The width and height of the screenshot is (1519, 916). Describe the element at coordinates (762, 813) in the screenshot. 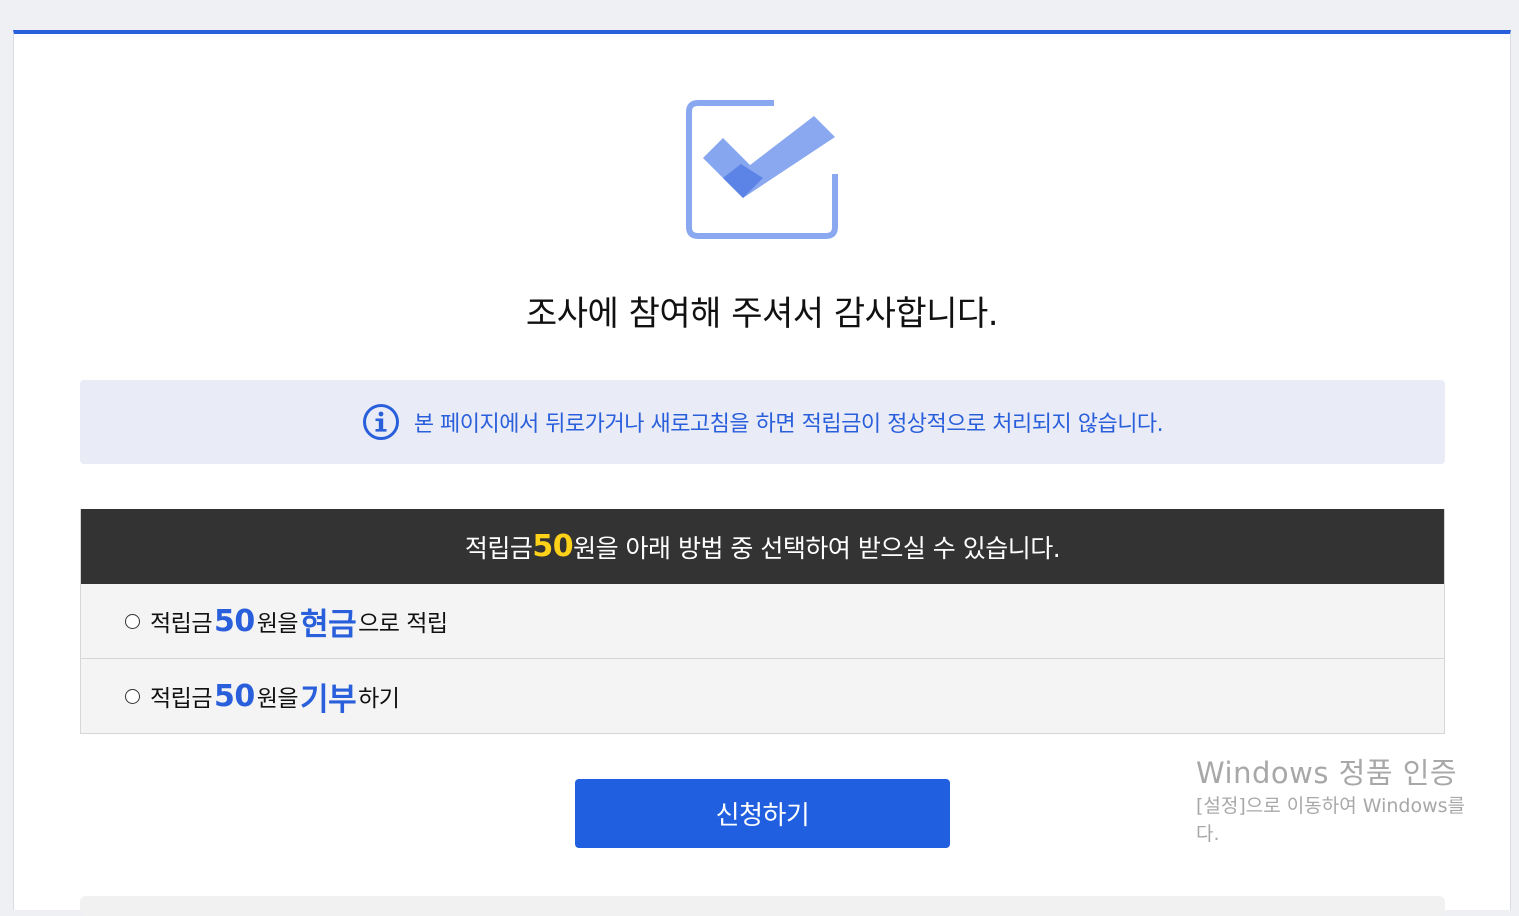

I see `submit-button: 신청하기` at that location.